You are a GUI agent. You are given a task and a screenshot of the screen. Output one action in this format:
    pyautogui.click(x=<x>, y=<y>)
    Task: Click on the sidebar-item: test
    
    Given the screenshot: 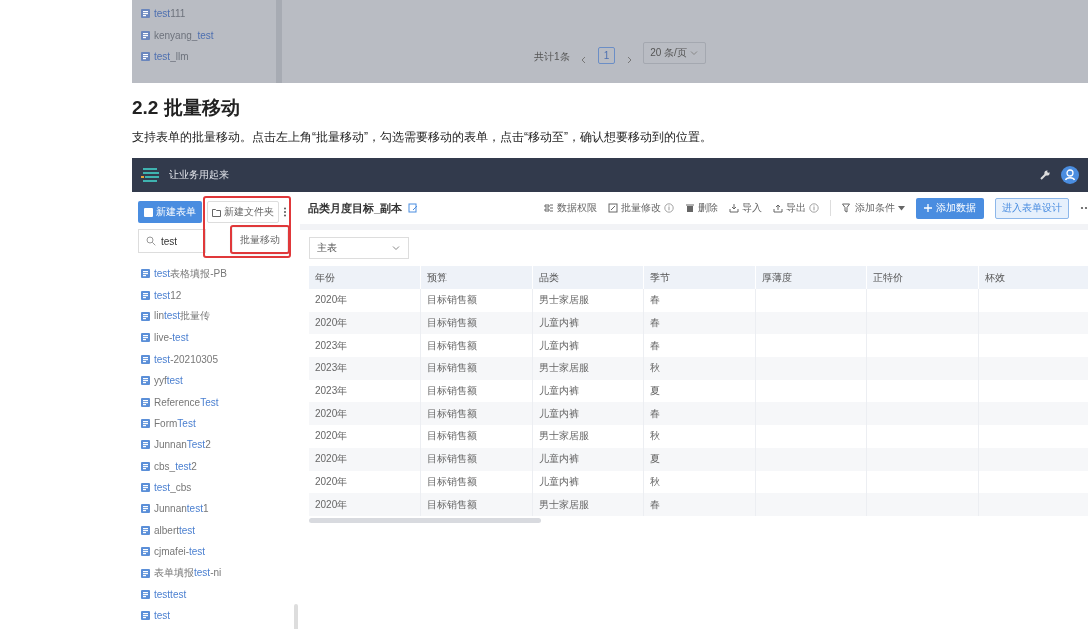 What is the action you would take?
    pyautogui.click(x=216, y=616)
    